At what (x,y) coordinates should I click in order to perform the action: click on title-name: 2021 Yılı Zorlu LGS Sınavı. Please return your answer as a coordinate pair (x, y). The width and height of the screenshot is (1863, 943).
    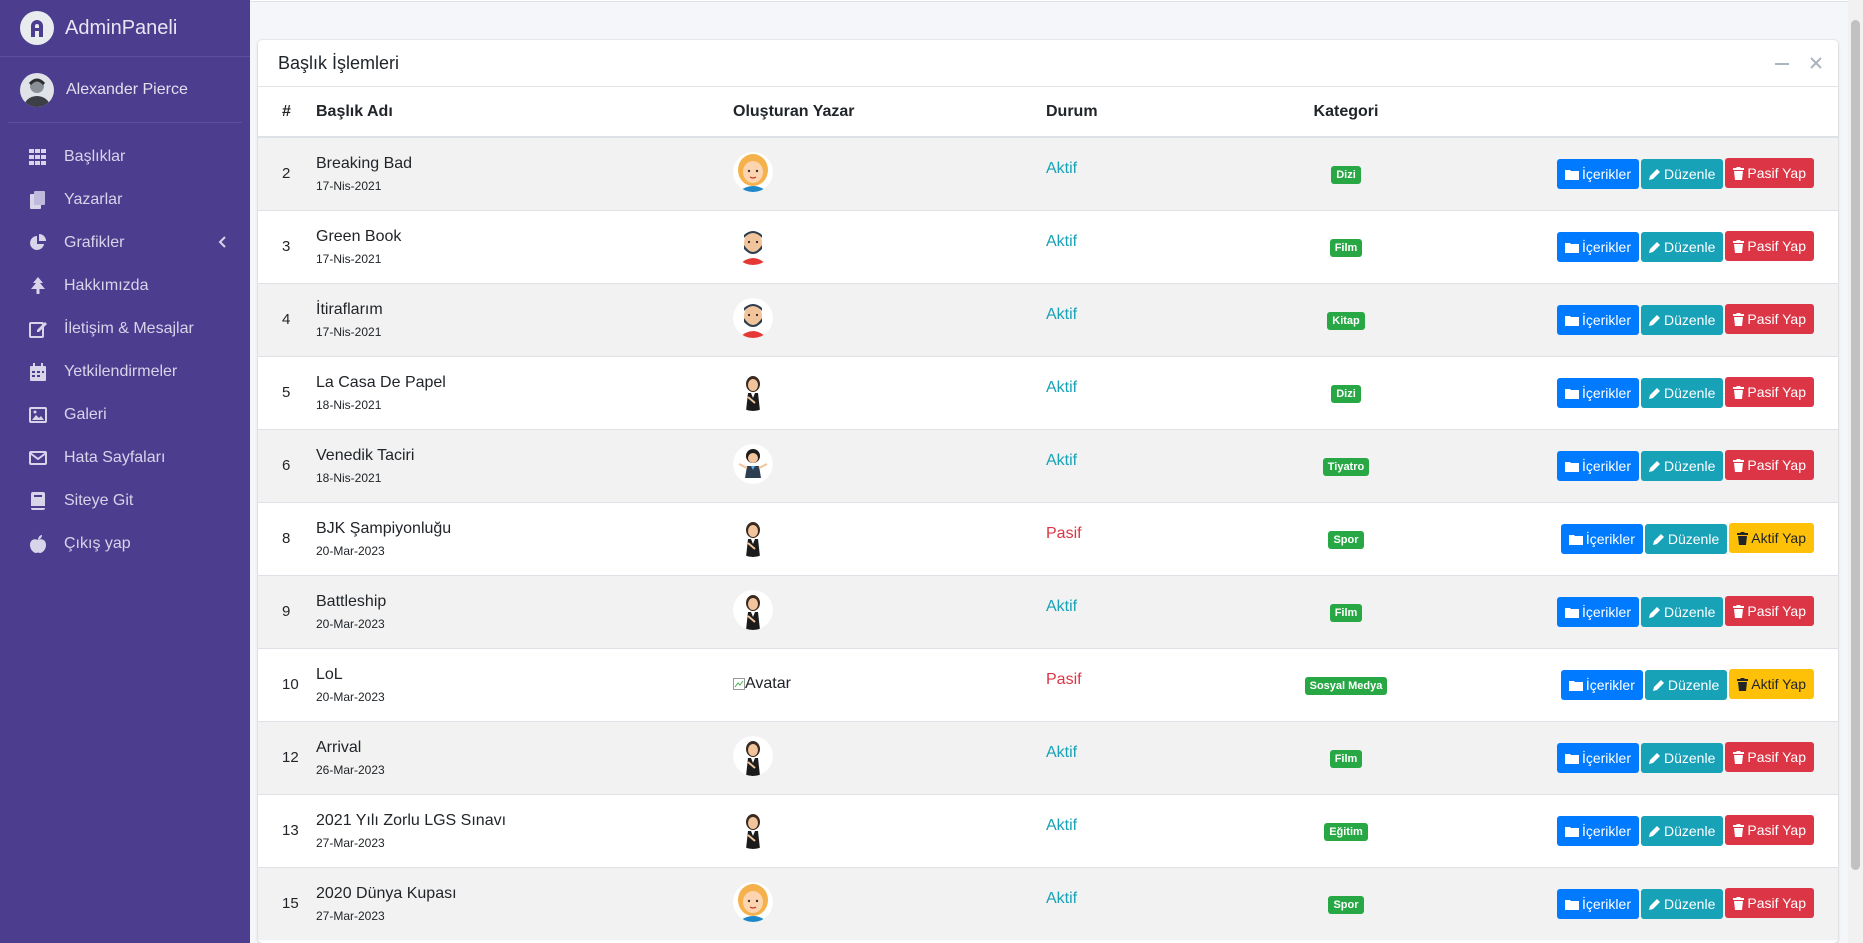
    Looking at the image, I should click on (411, 820).